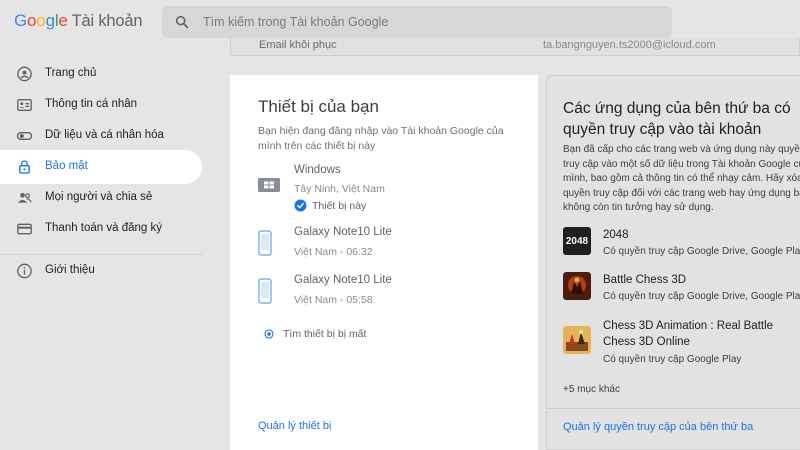 Image resolution: width=800 pixels, height=450 pixels. What do you see at coordinates (91, 104) in the screenshot?
I see `sidebar-item-label: Thông tin cá nhân` at bounding box center [91, 104].